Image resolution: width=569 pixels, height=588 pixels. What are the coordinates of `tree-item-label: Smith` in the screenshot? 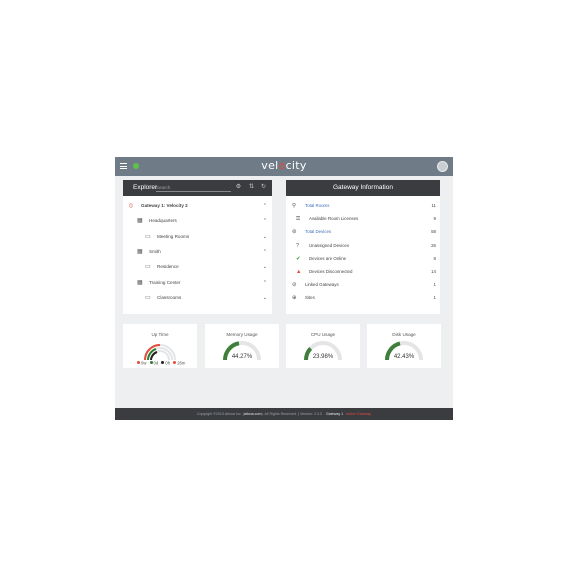 It's located at (155, 251).